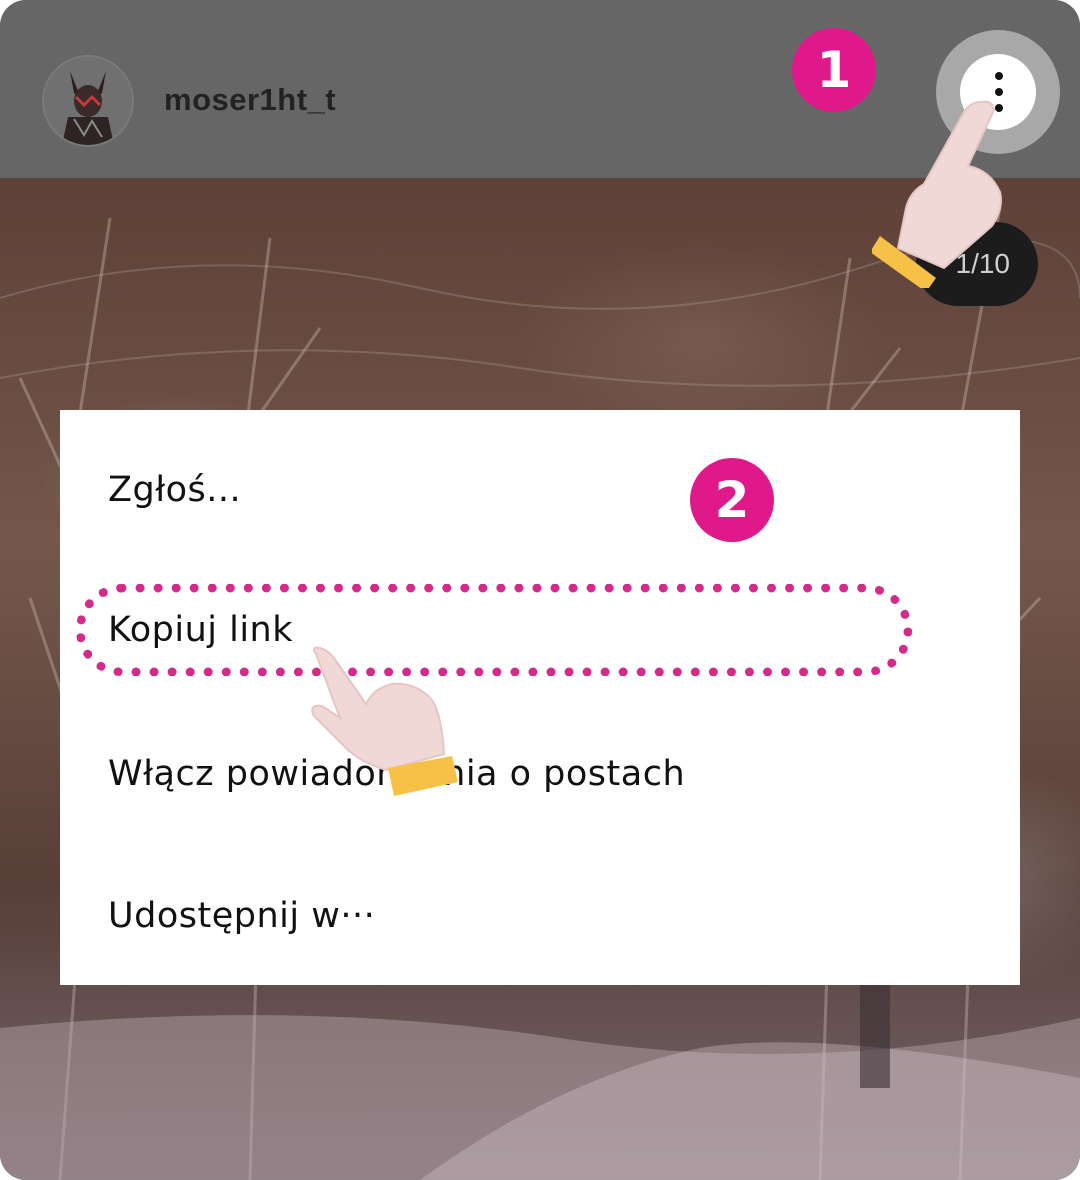 This screenshot has height=1180, width=1080. Describe the element at coordinates (834, 70) in the screenshot. I see `step-badge-1: 1` at that location.